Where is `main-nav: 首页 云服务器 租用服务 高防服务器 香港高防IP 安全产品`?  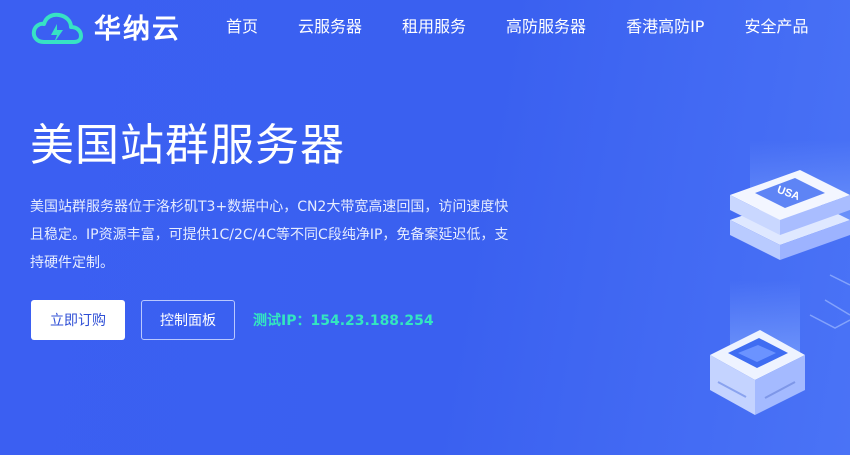 main-nav: 首页 云服务器 租用服务 高防服务器 香港高防IP 安全产品 is located at coordinates (517, 27).